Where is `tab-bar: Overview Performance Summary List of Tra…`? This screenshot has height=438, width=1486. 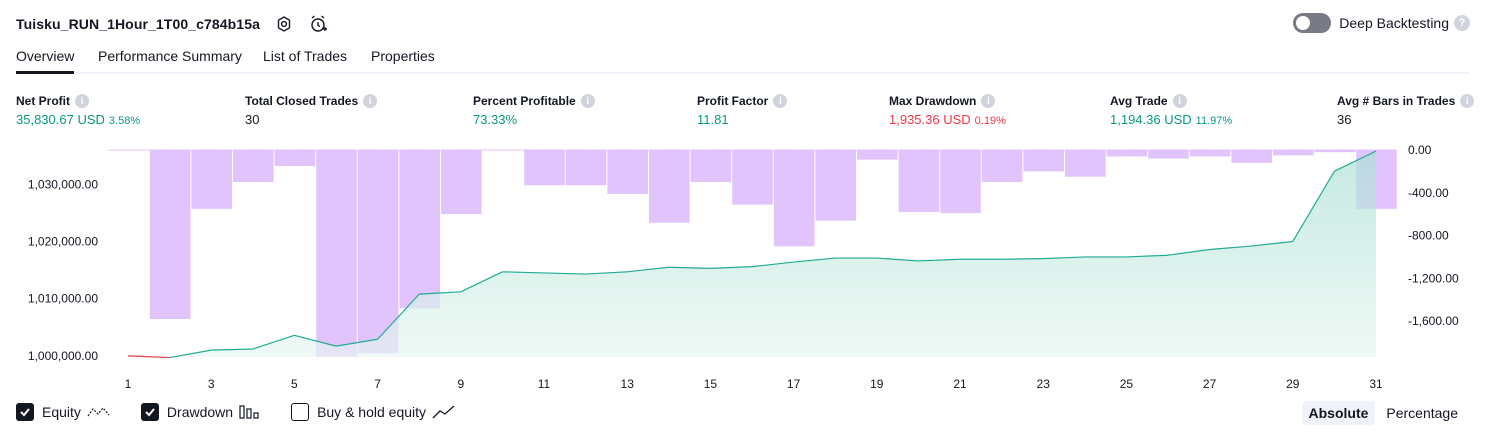 tab-bar: Overview Performance Summary List of Tra… is located at coordinates (743, 59).